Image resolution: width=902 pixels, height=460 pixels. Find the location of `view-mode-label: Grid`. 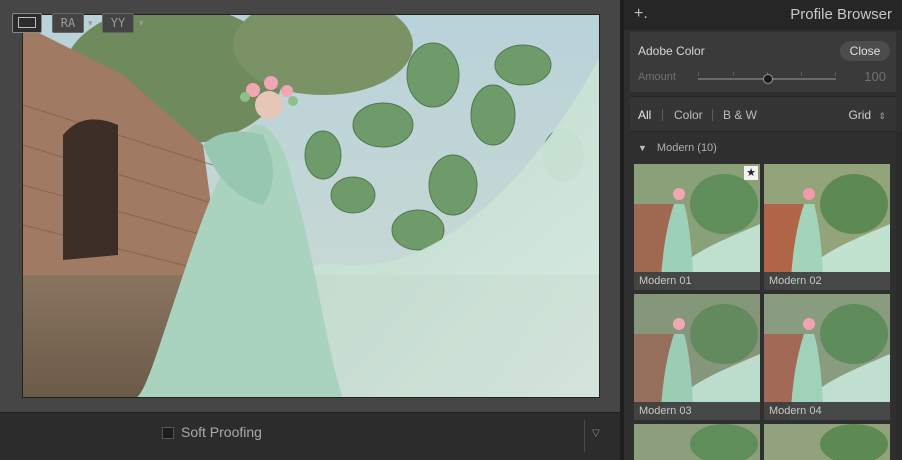

view-mode-label: Grid is located at coordinates (860, 115).